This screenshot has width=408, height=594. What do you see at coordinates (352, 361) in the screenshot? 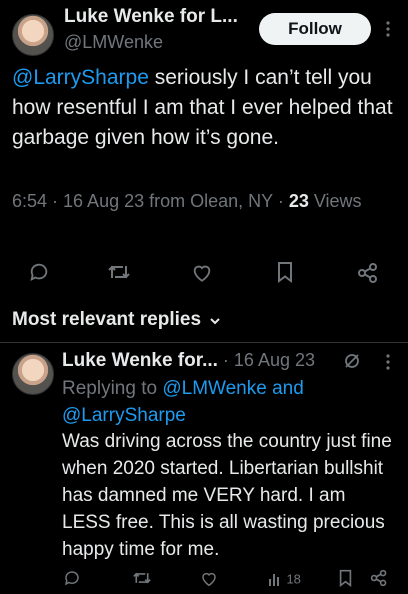
I see `grok-icon` at bounding box center [352, 361].